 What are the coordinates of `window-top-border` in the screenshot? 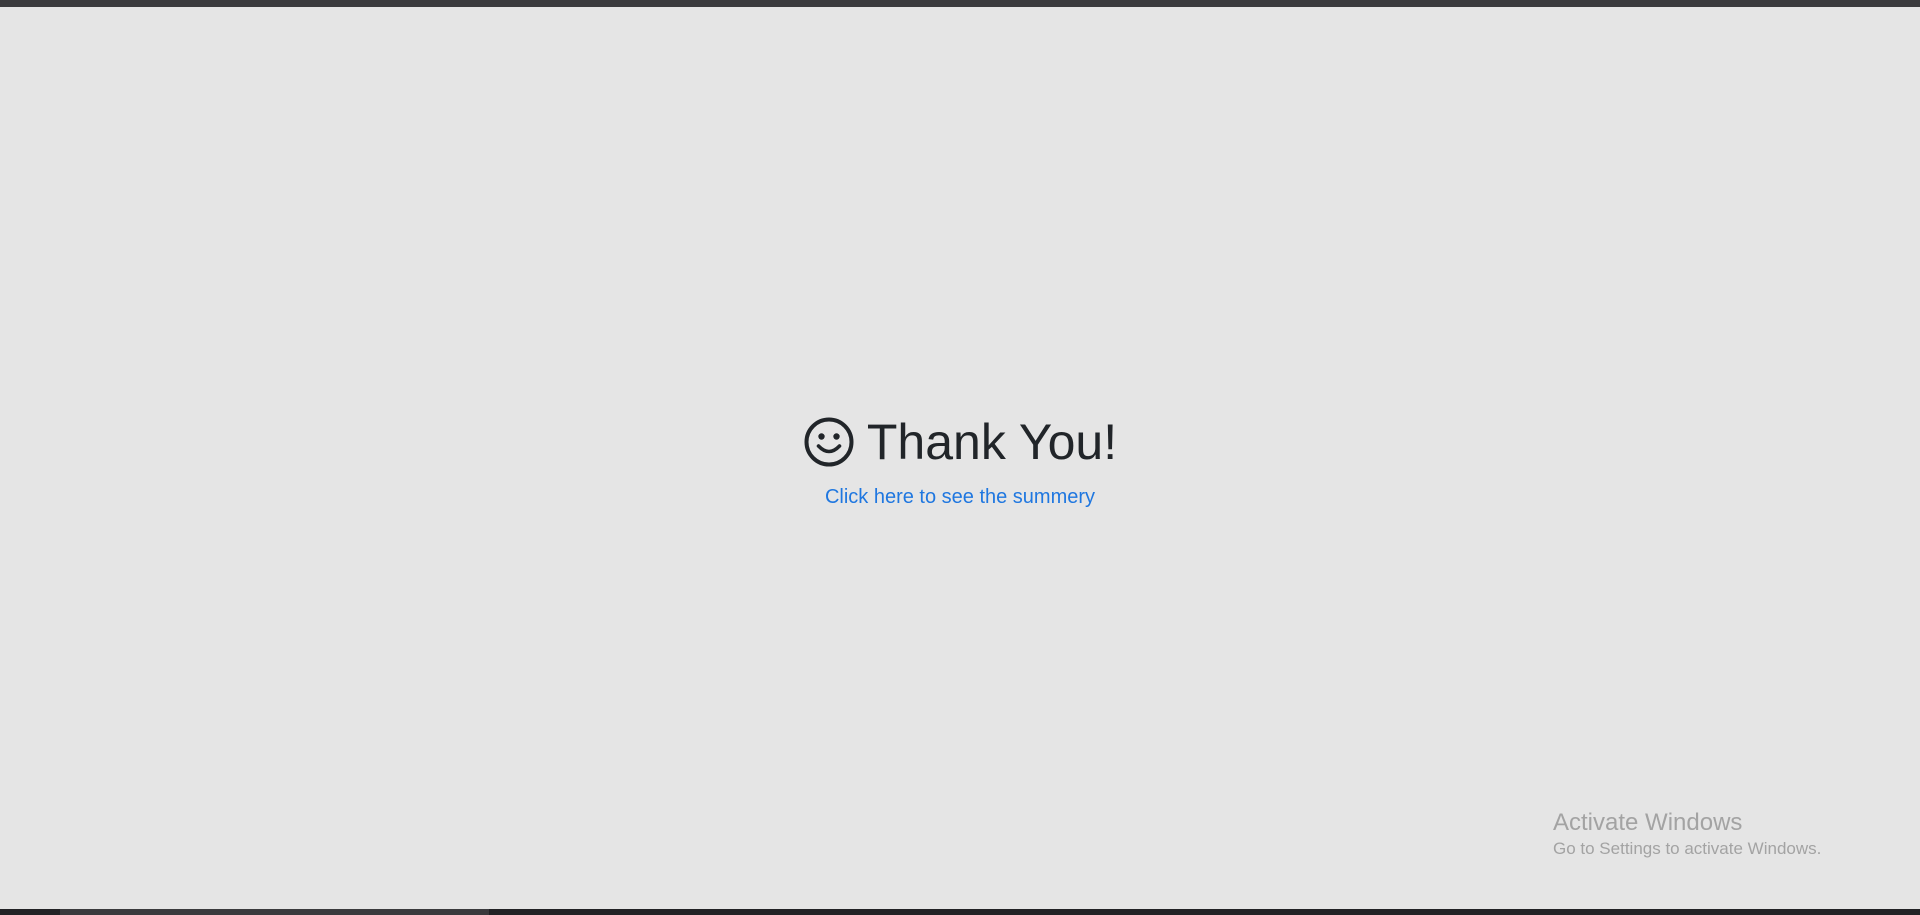 It's located at (960, 3).